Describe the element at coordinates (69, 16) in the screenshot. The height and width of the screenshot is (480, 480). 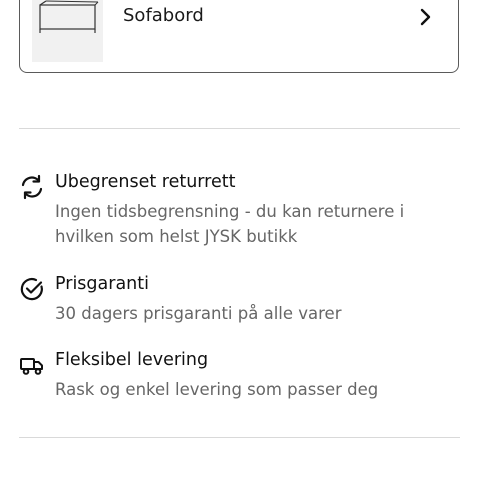
I see `coffee-table-icon` at that location.